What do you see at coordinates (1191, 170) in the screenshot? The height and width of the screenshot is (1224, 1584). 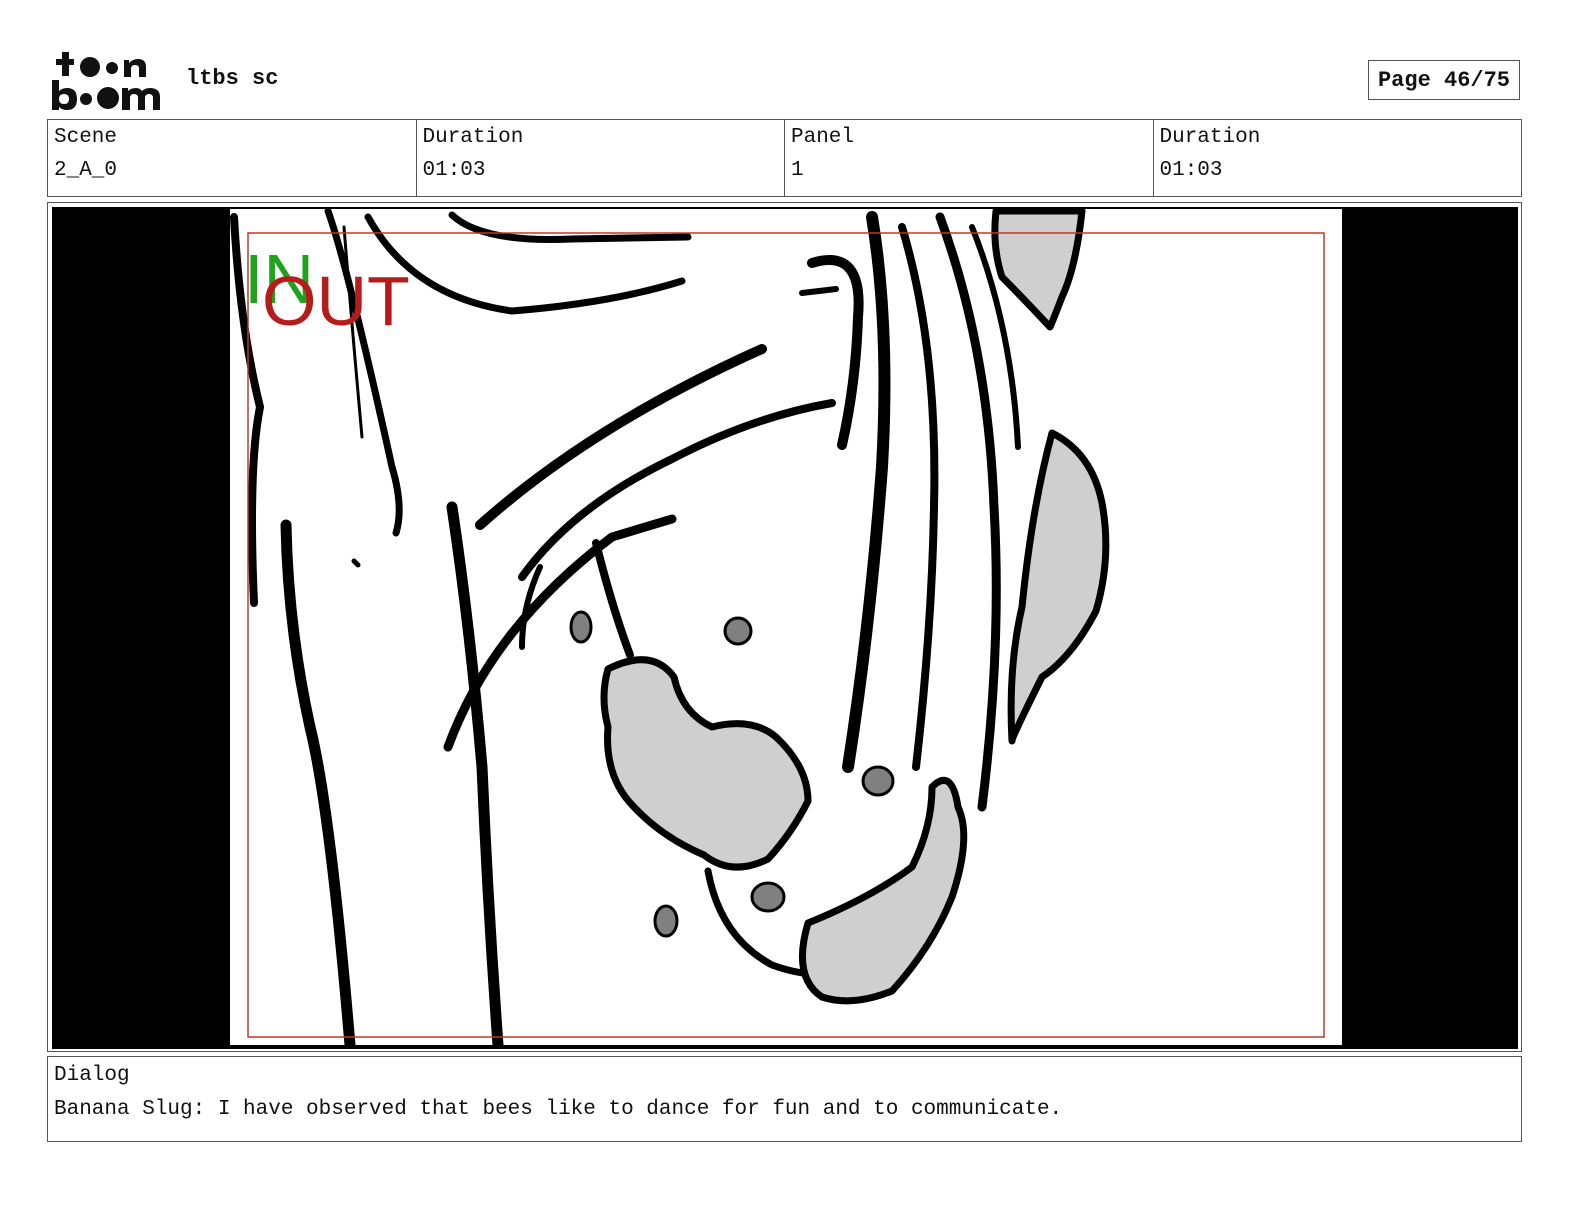 I see `panel-duration-value: 01:03` at bounding box center [1191, 170].